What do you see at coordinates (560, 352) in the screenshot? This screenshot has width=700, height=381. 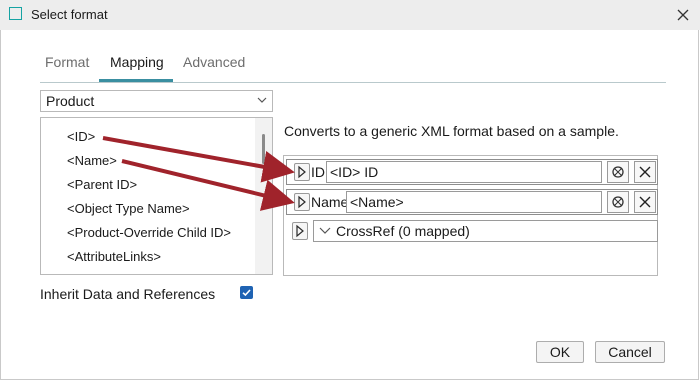 I see `ok-button: OK` at bounding box center [560, 352].